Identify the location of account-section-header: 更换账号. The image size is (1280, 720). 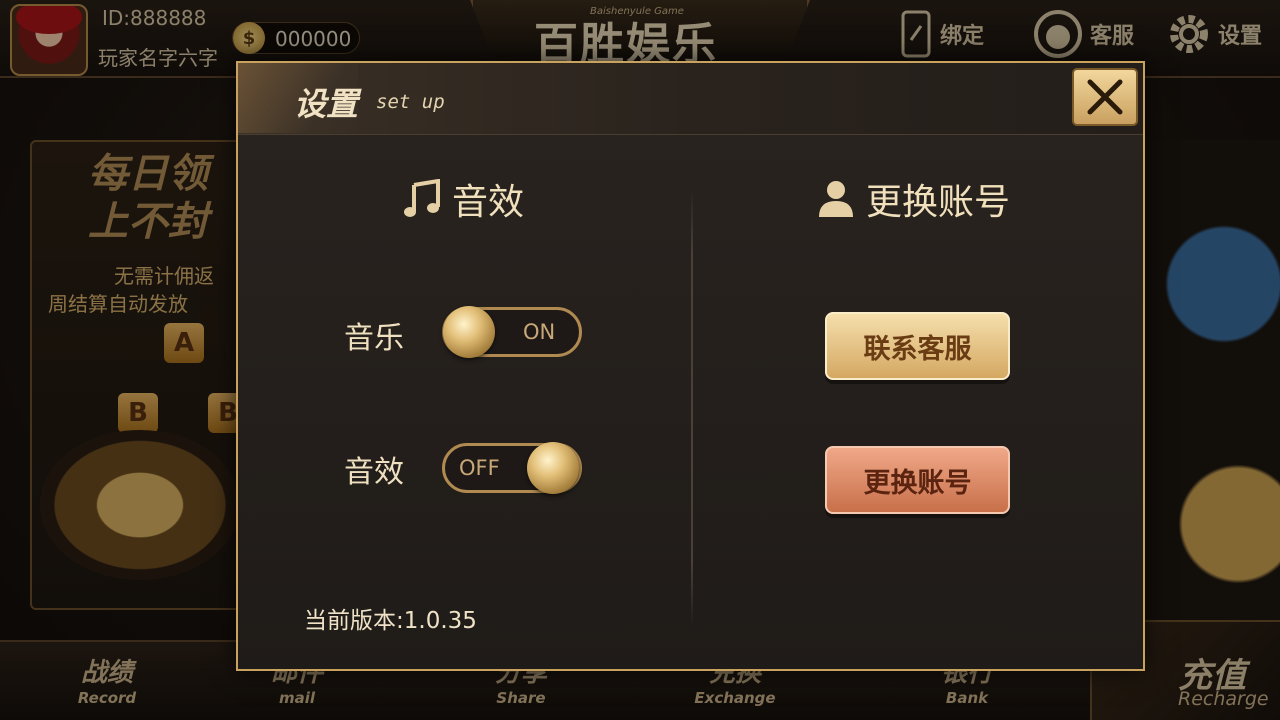
(914, 199).